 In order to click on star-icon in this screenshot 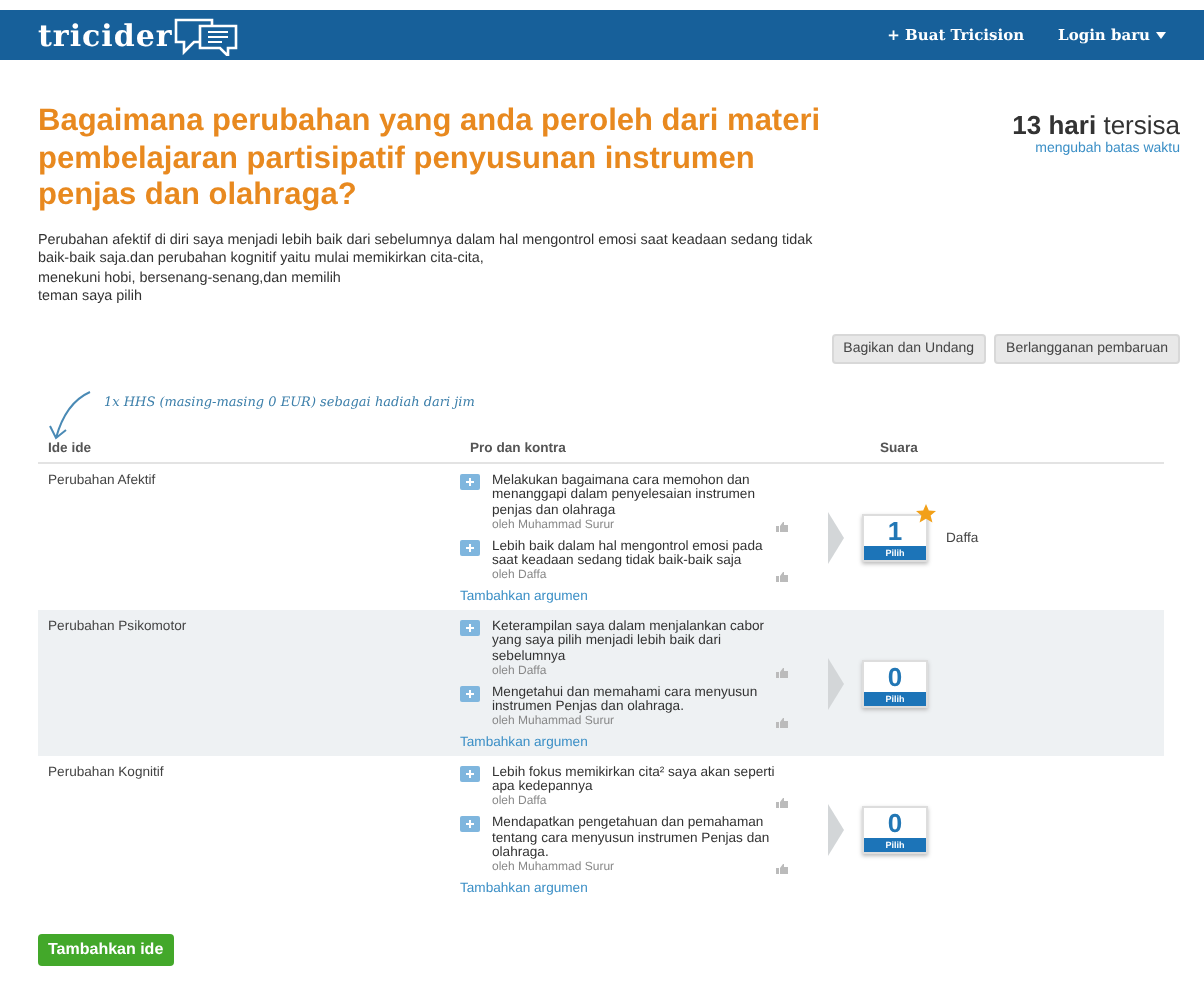, I will do `click(926, 514)`.